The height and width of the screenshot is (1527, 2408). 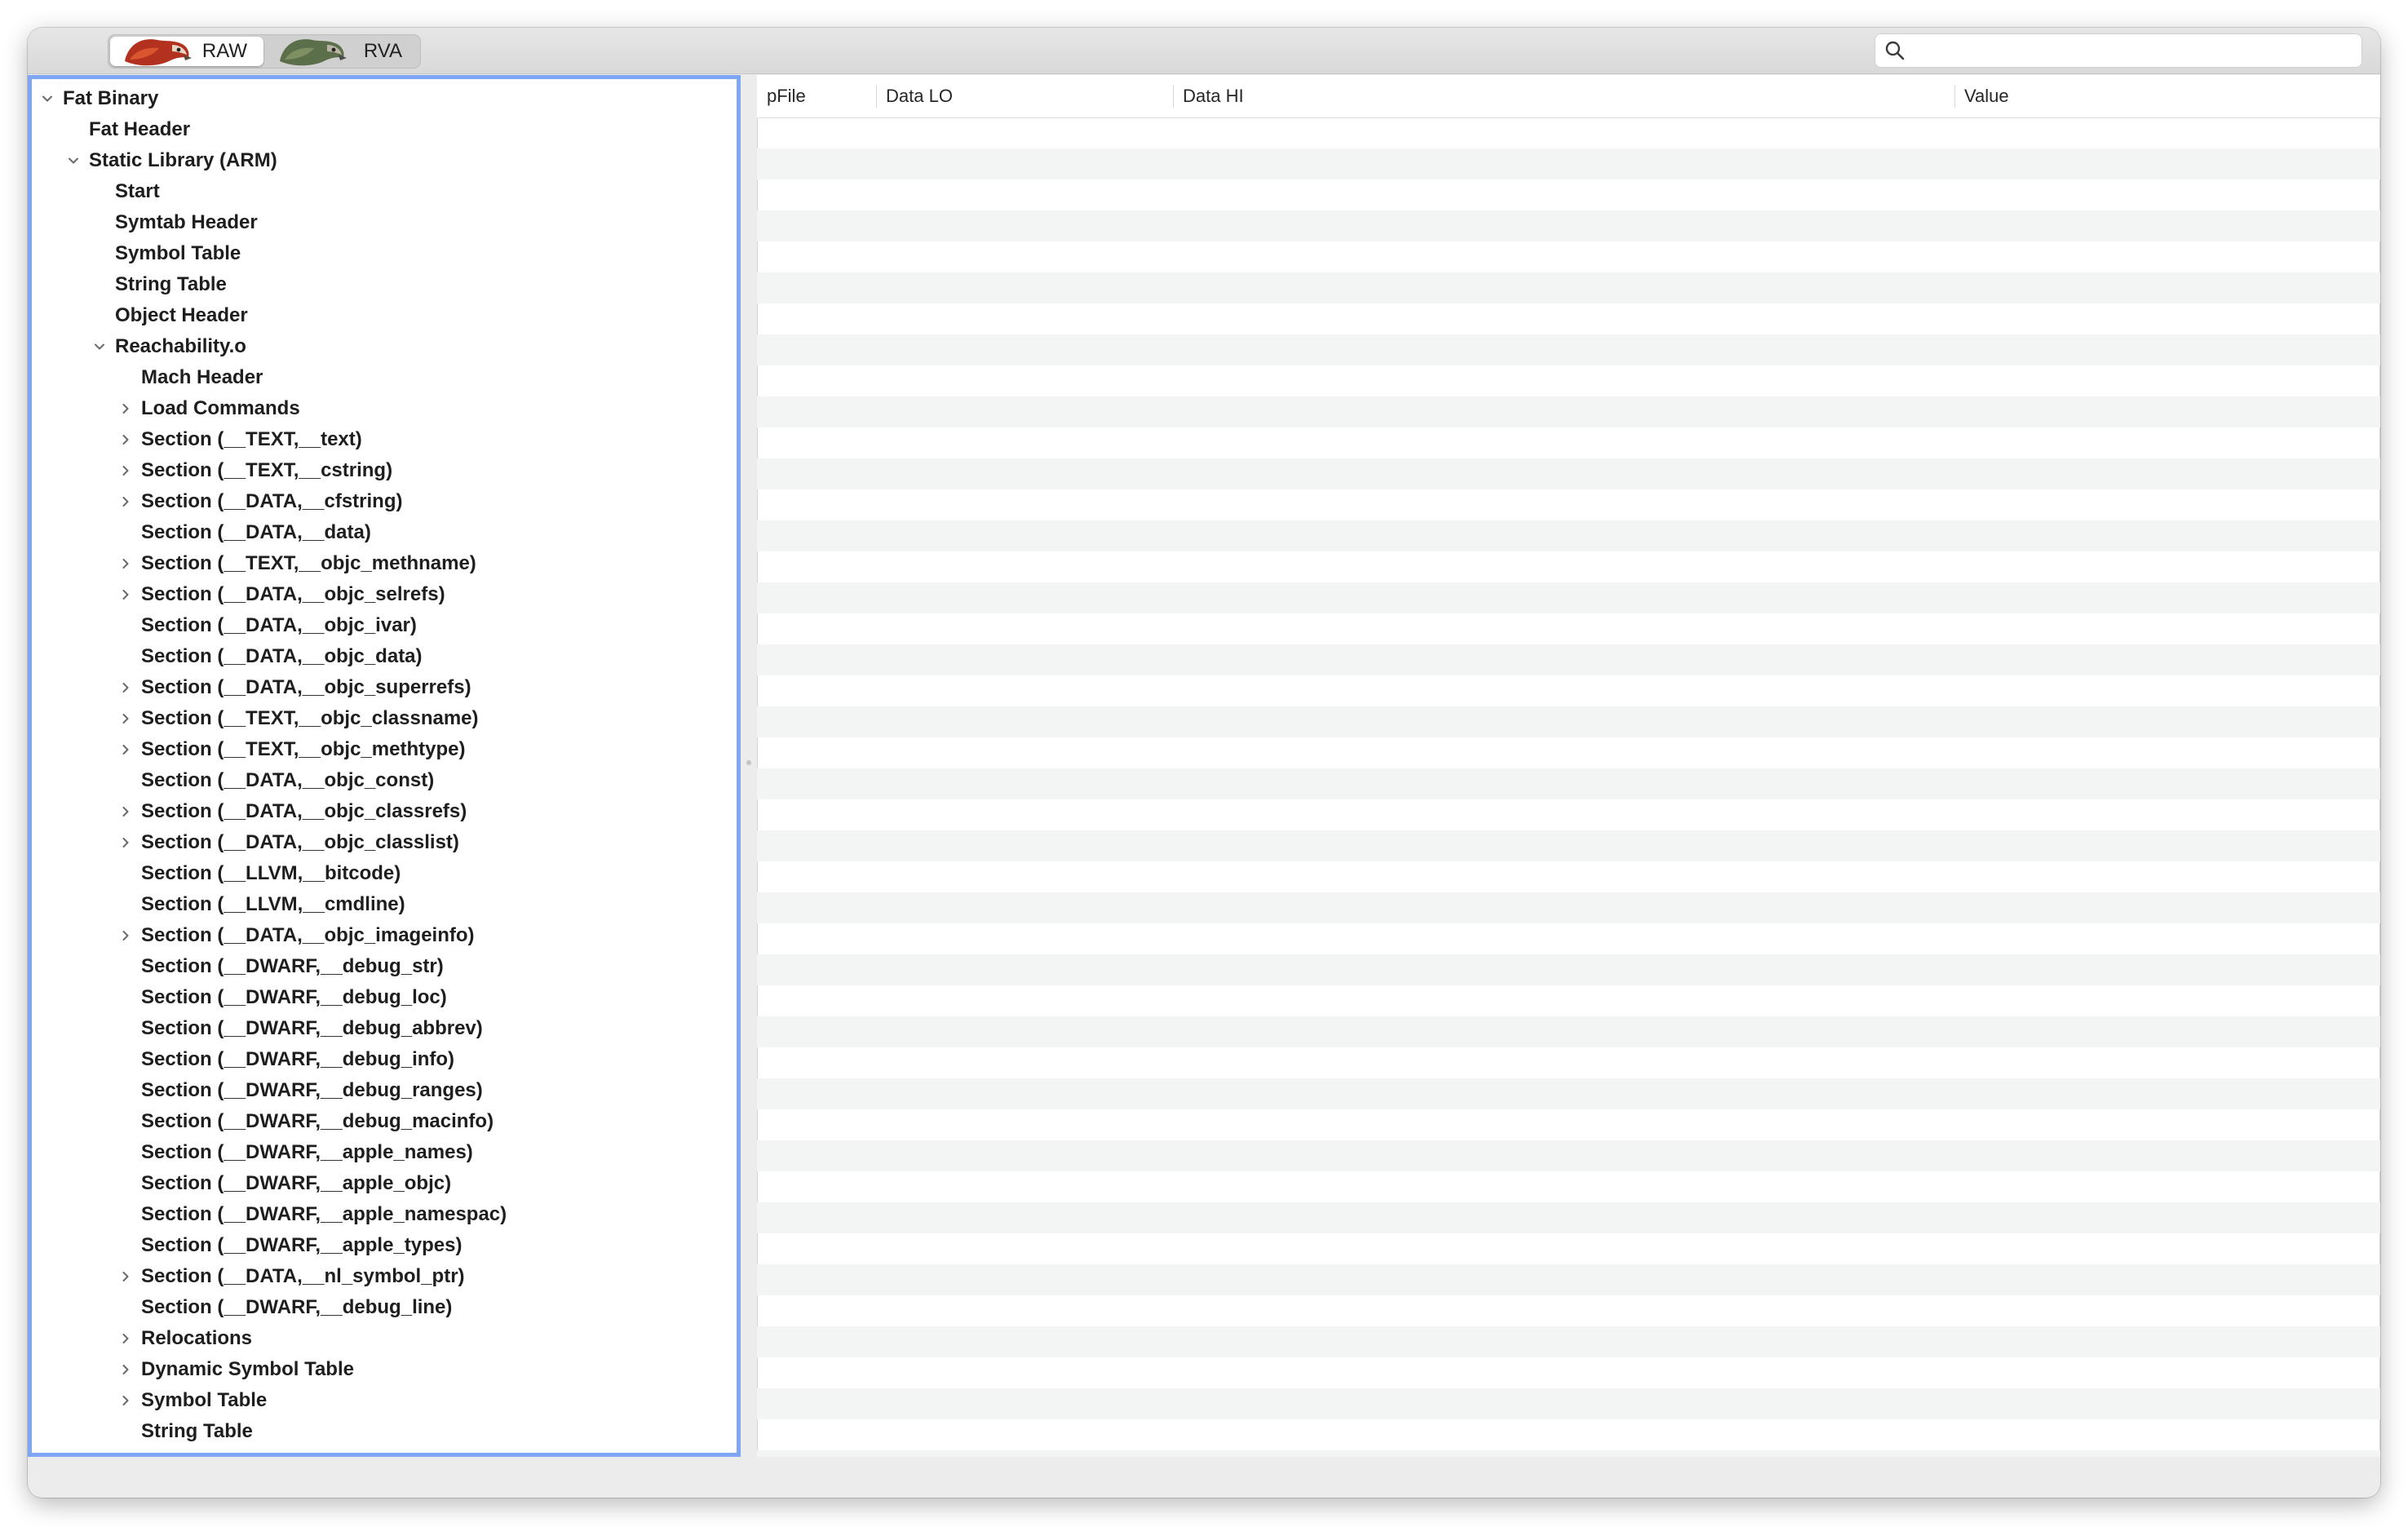 What do you see at coordinates (303, 1276) in the screenshot?
I see `tree-row-label: Section (__DATA,__nl_symbol_ptr)` at bounding box center [303, 1276].